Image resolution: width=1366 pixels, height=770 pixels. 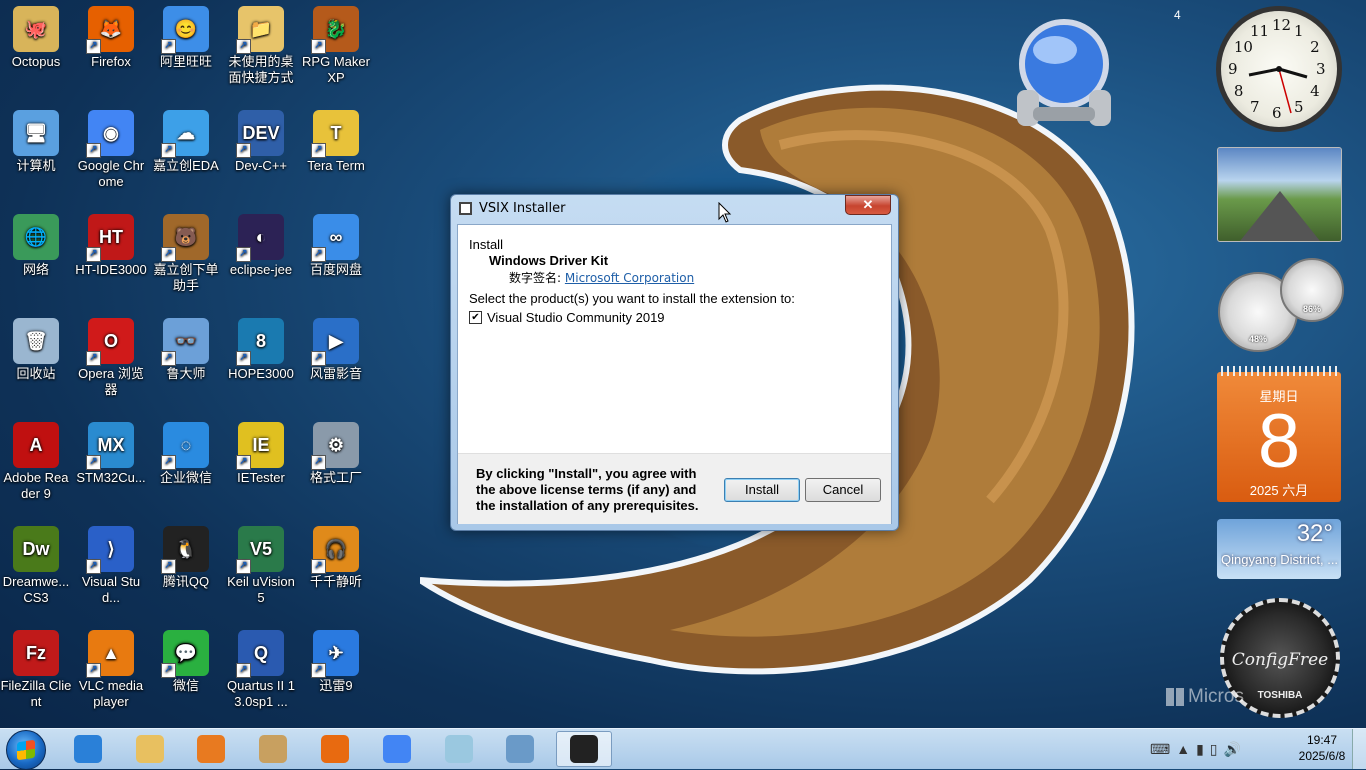 What do you see at coordinates (150, 749) in the screenshot?
I see `taskbar-file-explorer` at bounding box center [150, 749].